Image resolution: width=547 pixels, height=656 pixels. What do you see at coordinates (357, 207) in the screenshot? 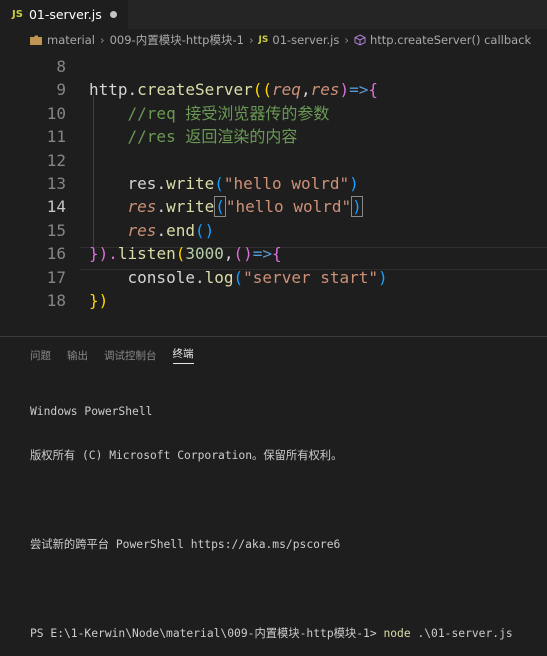
I see `token-paren-matched: )` at bounding box center [357, 207].